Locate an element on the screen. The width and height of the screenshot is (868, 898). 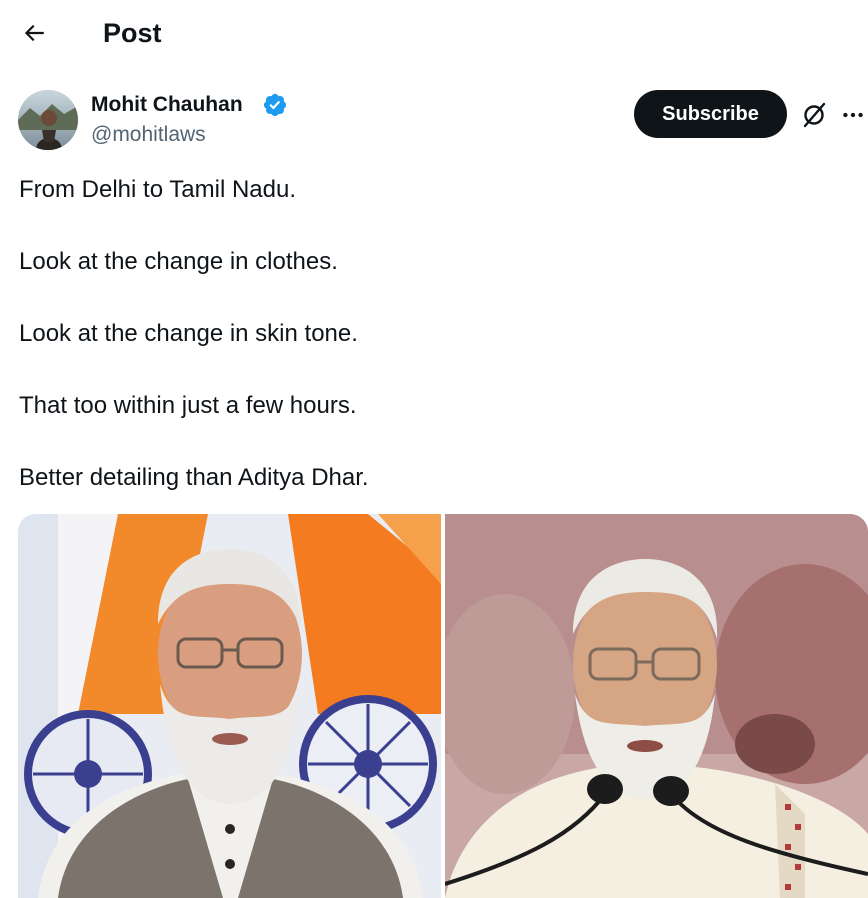
post-line: Better detailing than Aditya Dhar. is located at coordinates (194, 477).